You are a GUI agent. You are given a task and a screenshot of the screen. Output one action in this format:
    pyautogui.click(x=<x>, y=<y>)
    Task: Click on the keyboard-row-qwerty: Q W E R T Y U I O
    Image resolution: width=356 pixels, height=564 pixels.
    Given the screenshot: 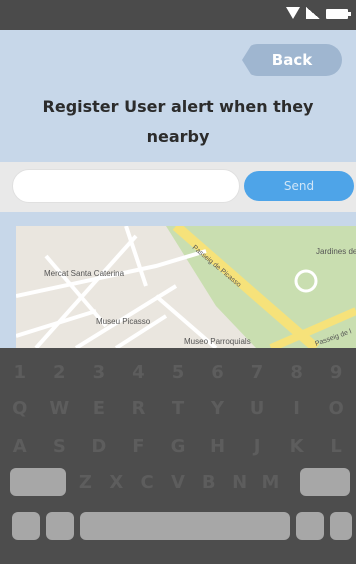 What is the action you would take?
    pyautogui.click(x=178, y=408)
    